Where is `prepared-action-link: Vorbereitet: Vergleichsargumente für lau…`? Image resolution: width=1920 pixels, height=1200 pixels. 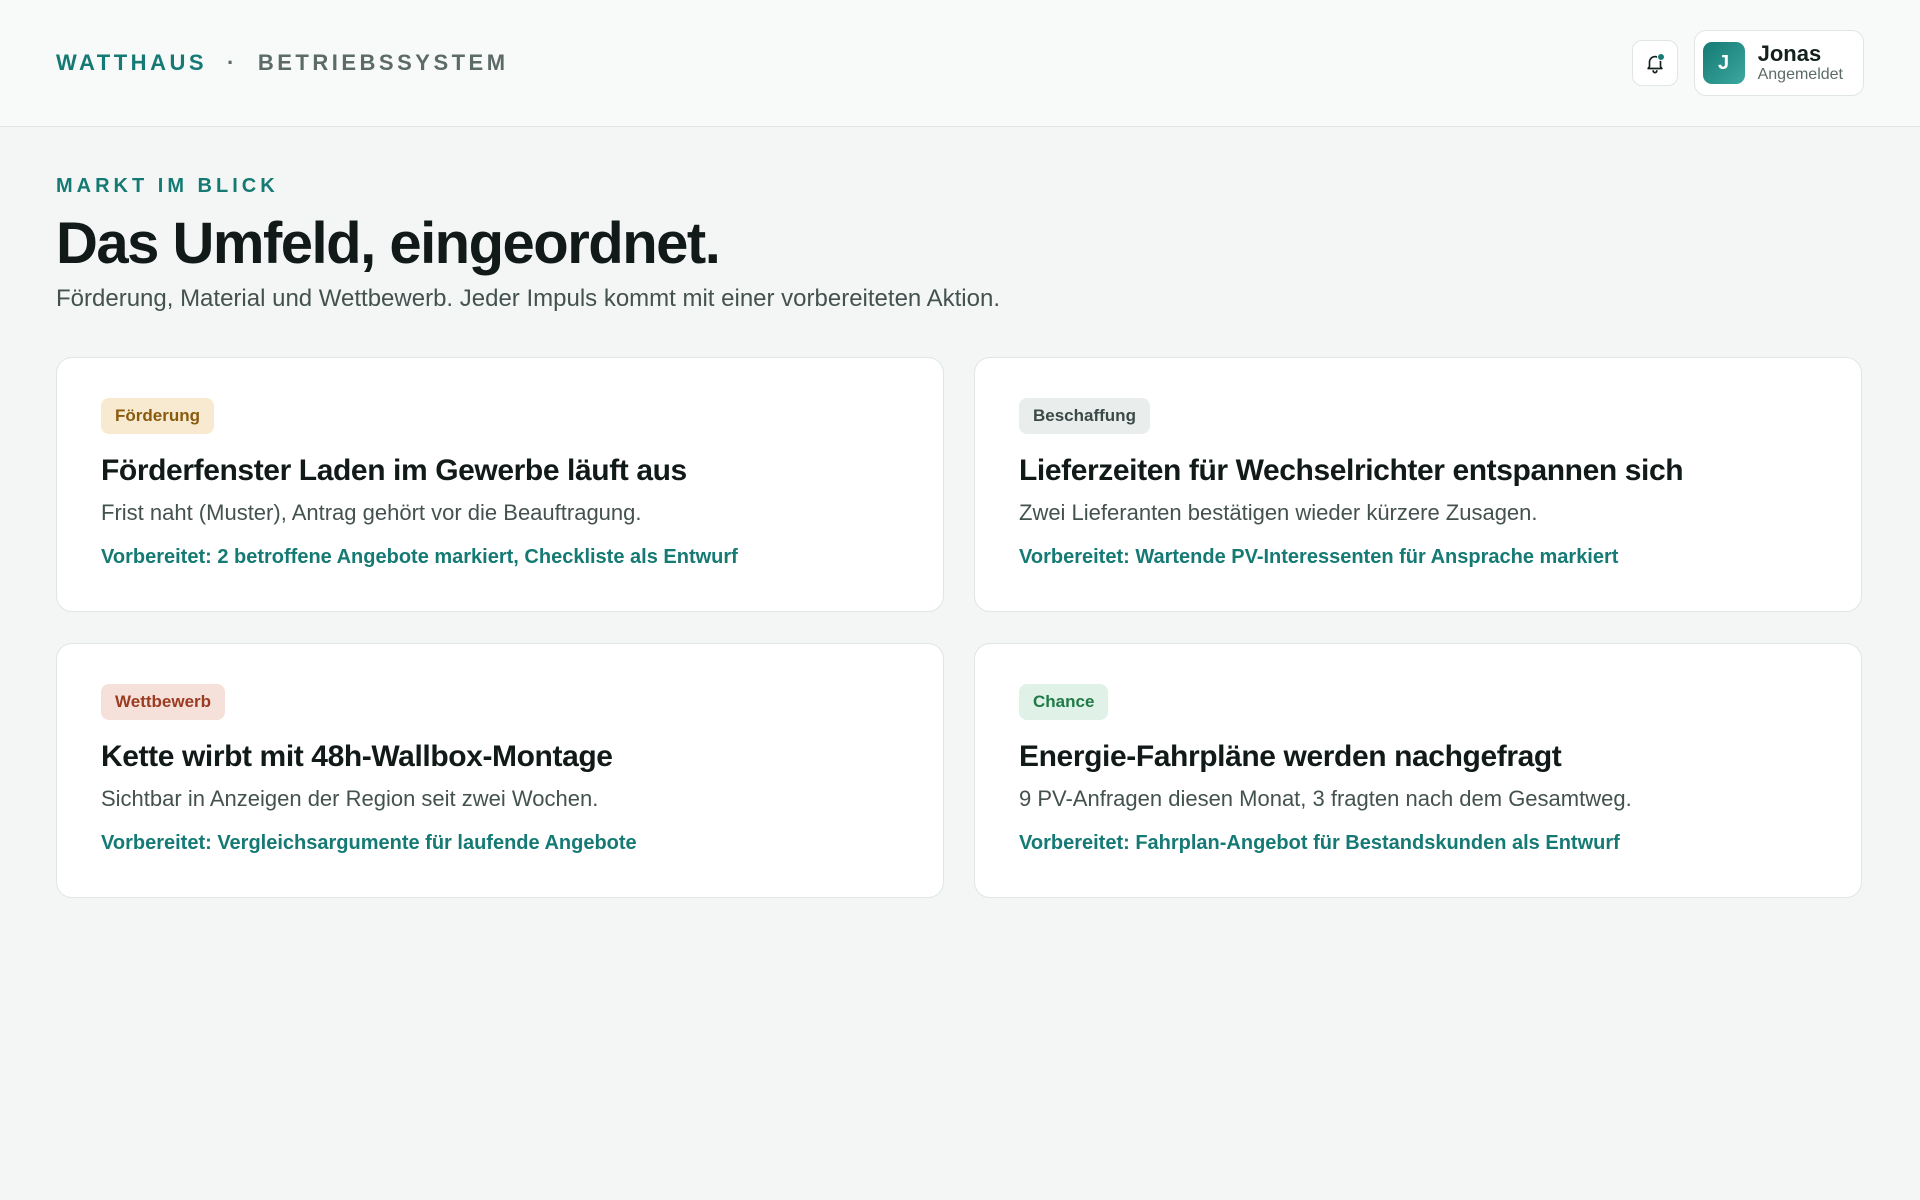 prepared-action-link: Vorbereitet: Vergleichsargumente für lau… is located at coordinates (500, 843).